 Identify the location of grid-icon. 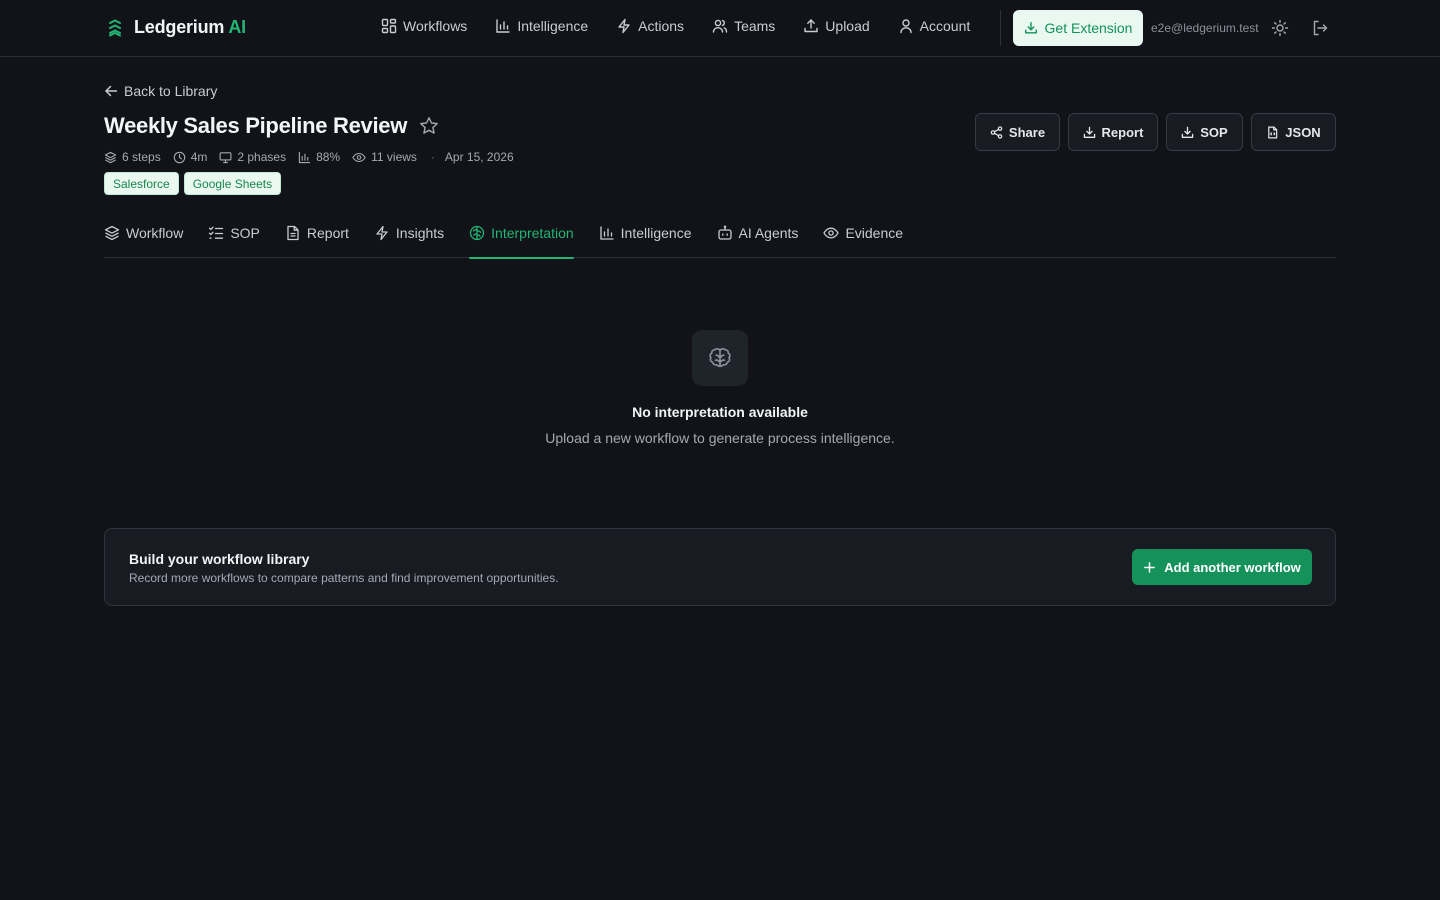
(389, 26).